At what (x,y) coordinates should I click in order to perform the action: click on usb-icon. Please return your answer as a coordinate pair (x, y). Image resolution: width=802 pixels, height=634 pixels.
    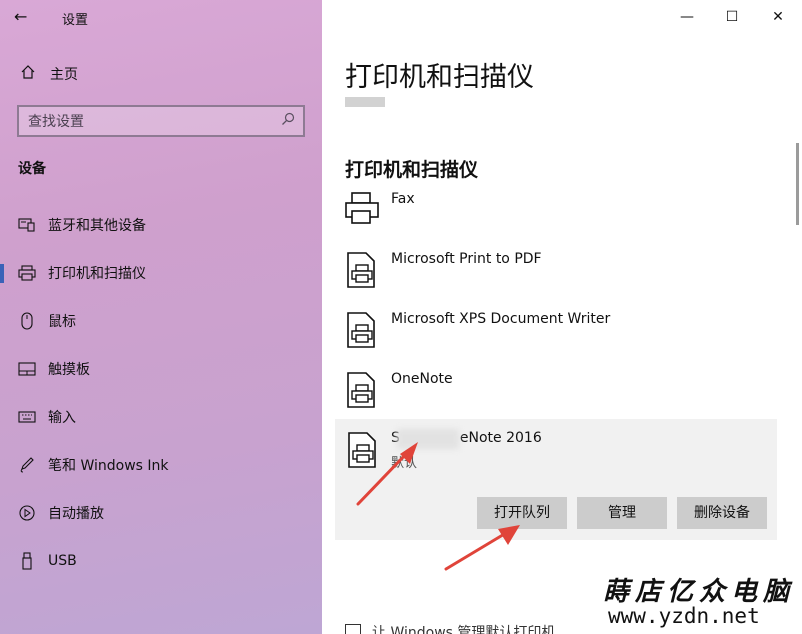
    Looking at the image, I should click on (27, 561).